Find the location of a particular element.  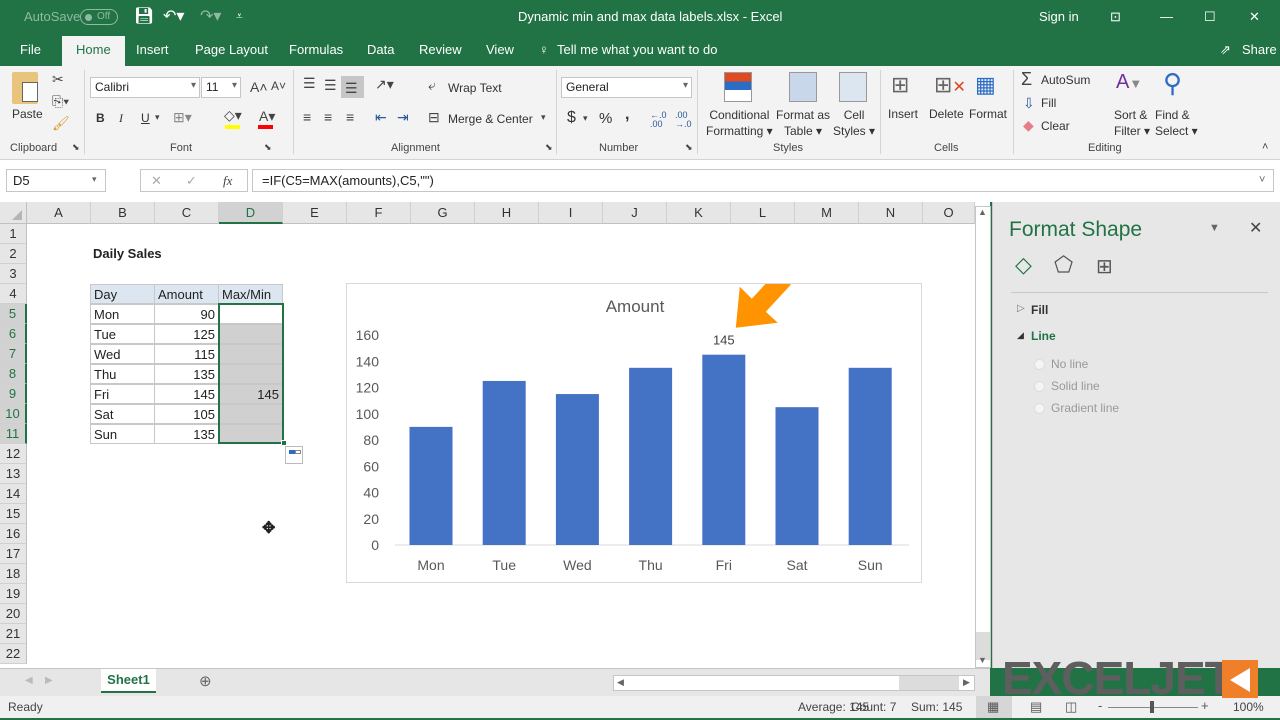

line-collapse-icon: ◢ is located at coordinates (1020, 335).